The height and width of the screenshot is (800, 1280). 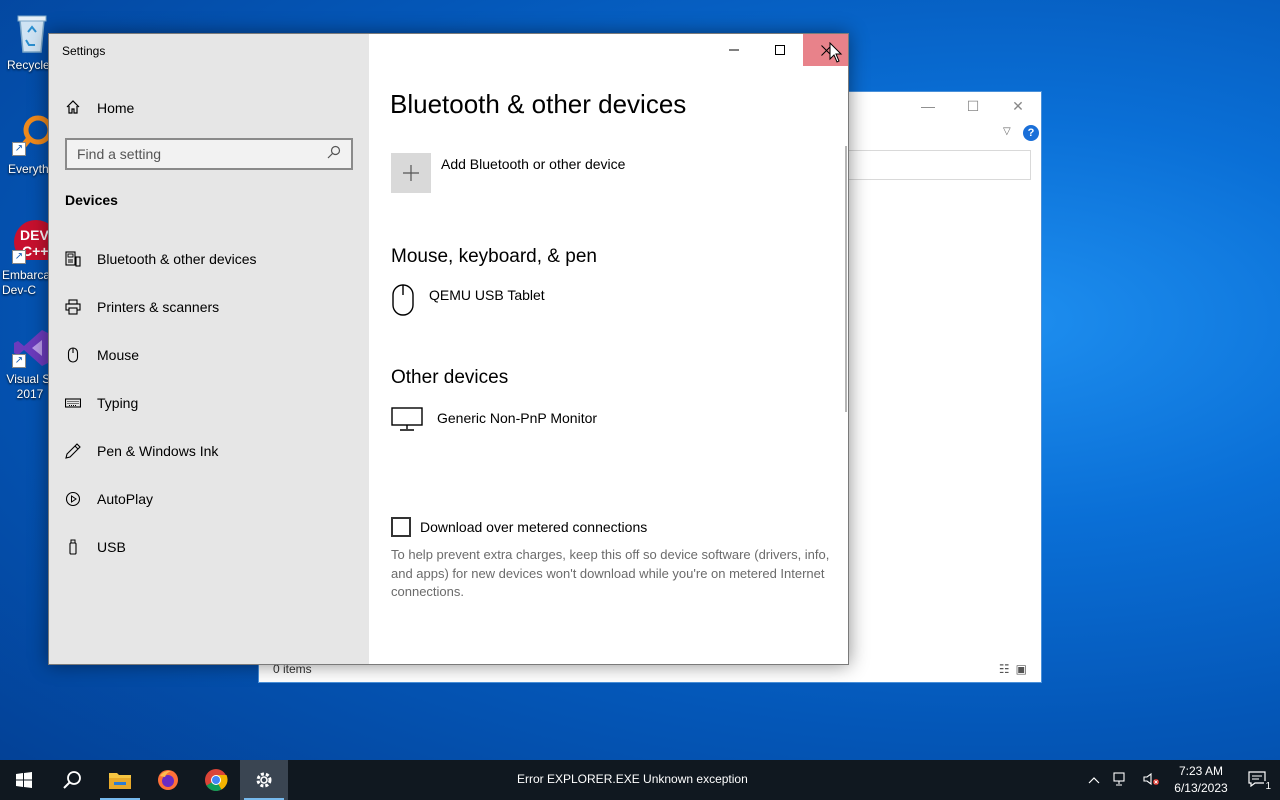 What do you see at coordinates (1016, 669) in the screenshot?
I see `view-mode-icons: ☷▣` at bounding box center [1016, 669].